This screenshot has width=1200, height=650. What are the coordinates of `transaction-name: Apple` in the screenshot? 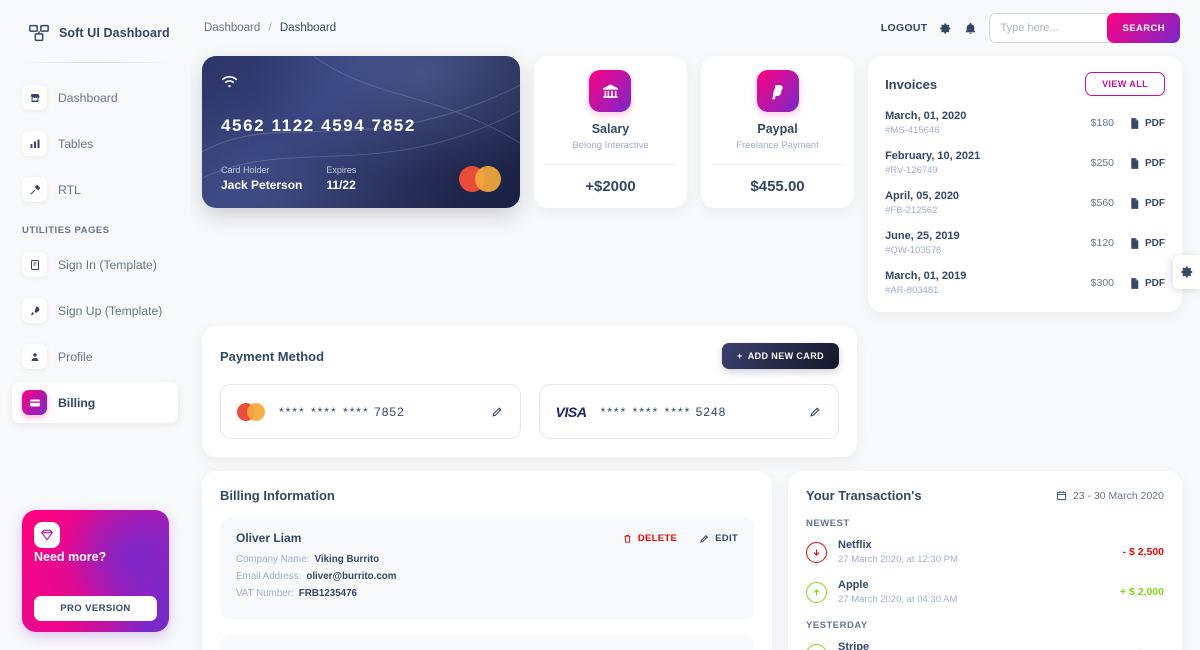 It's located at (853, 585).